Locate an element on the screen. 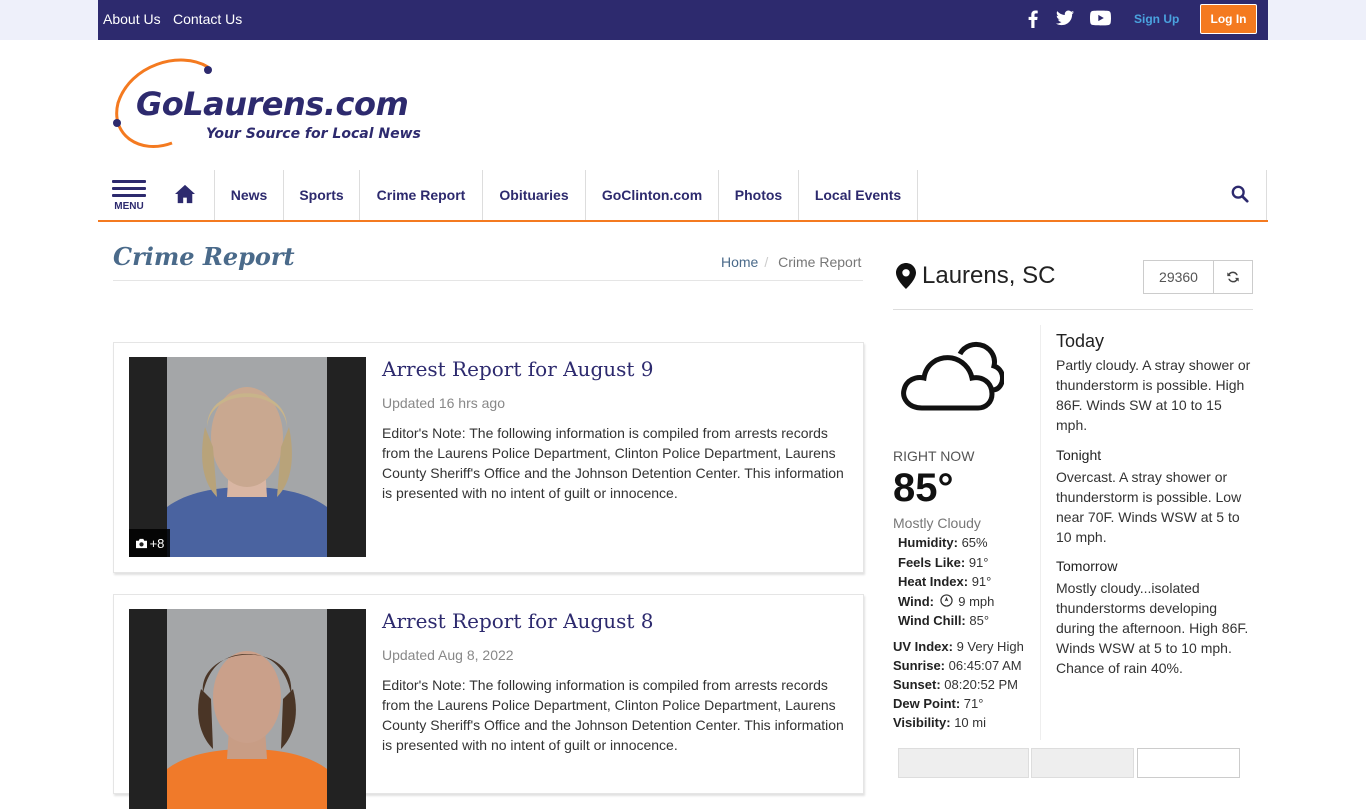 Image resolution: width=1366 pixels, height=809 pixels. youtube-icon is located at coordinates (1100, 20).